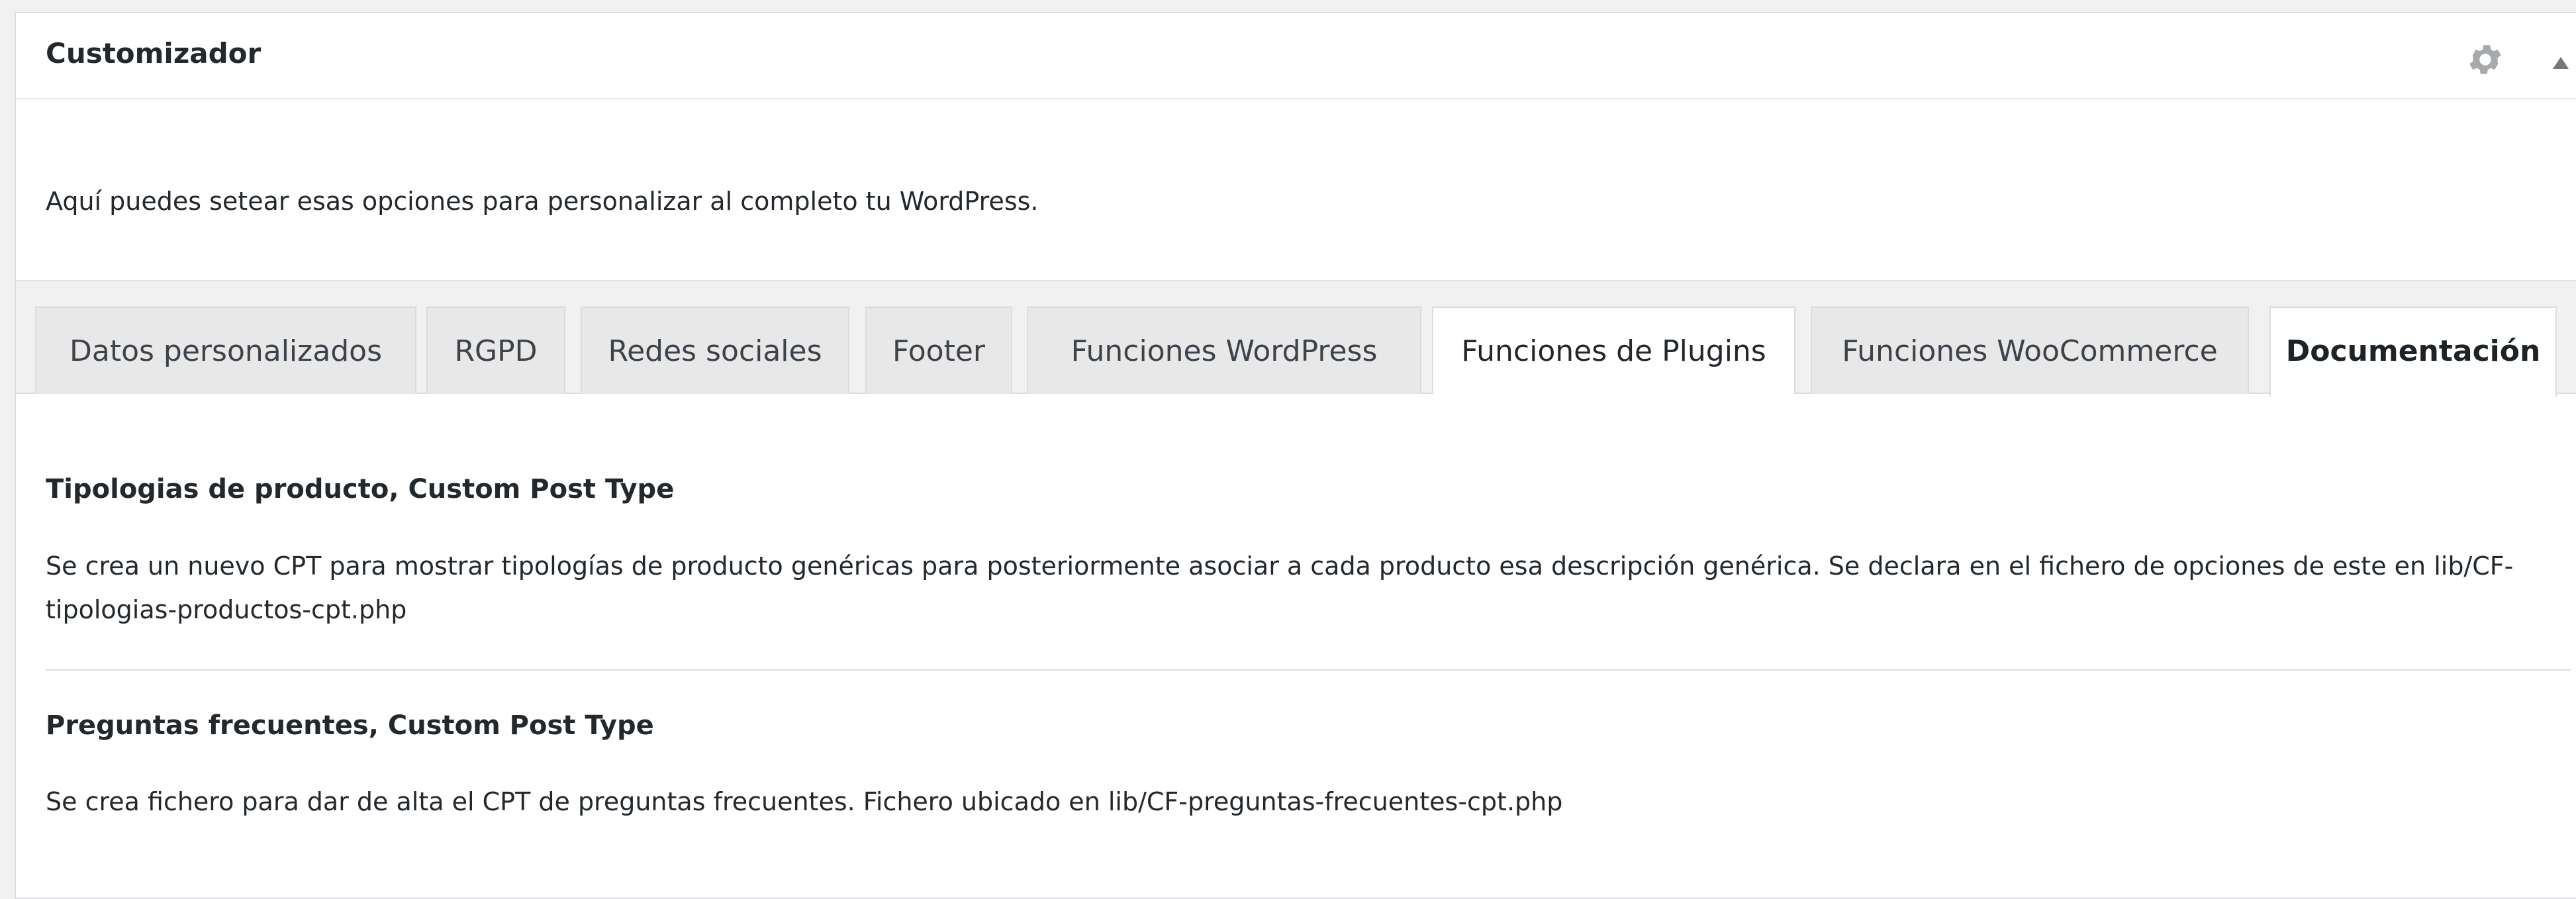 The image size is (2576, 899). Describe the element at coordinates (2030, 351) in the screenshot. I see `tab-funciones-woocommerce: Funciones WooCommerce` at that location.